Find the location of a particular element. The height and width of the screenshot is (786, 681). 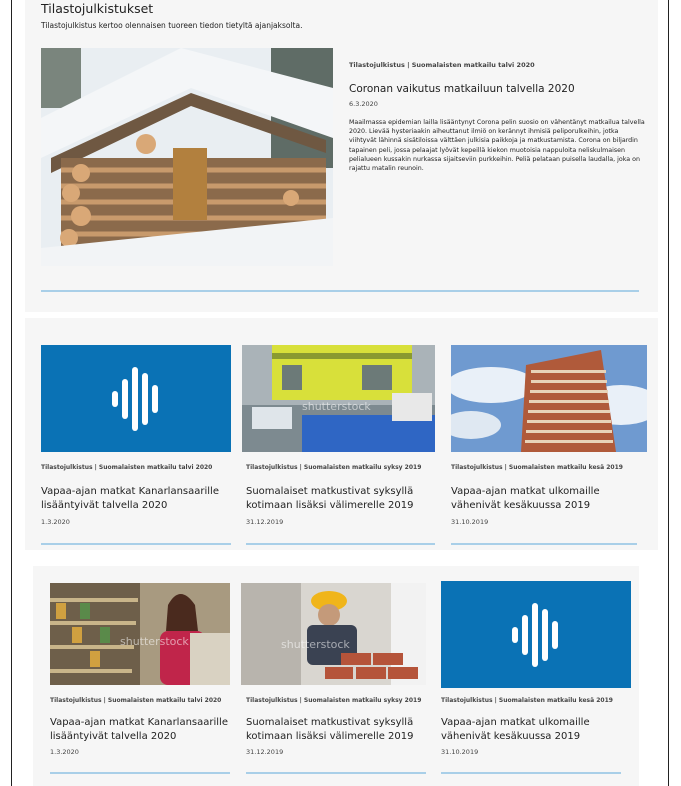

card-3-title-line-2: vähenivät kesäkuussa 2019 is located at coordinates (521, 505).